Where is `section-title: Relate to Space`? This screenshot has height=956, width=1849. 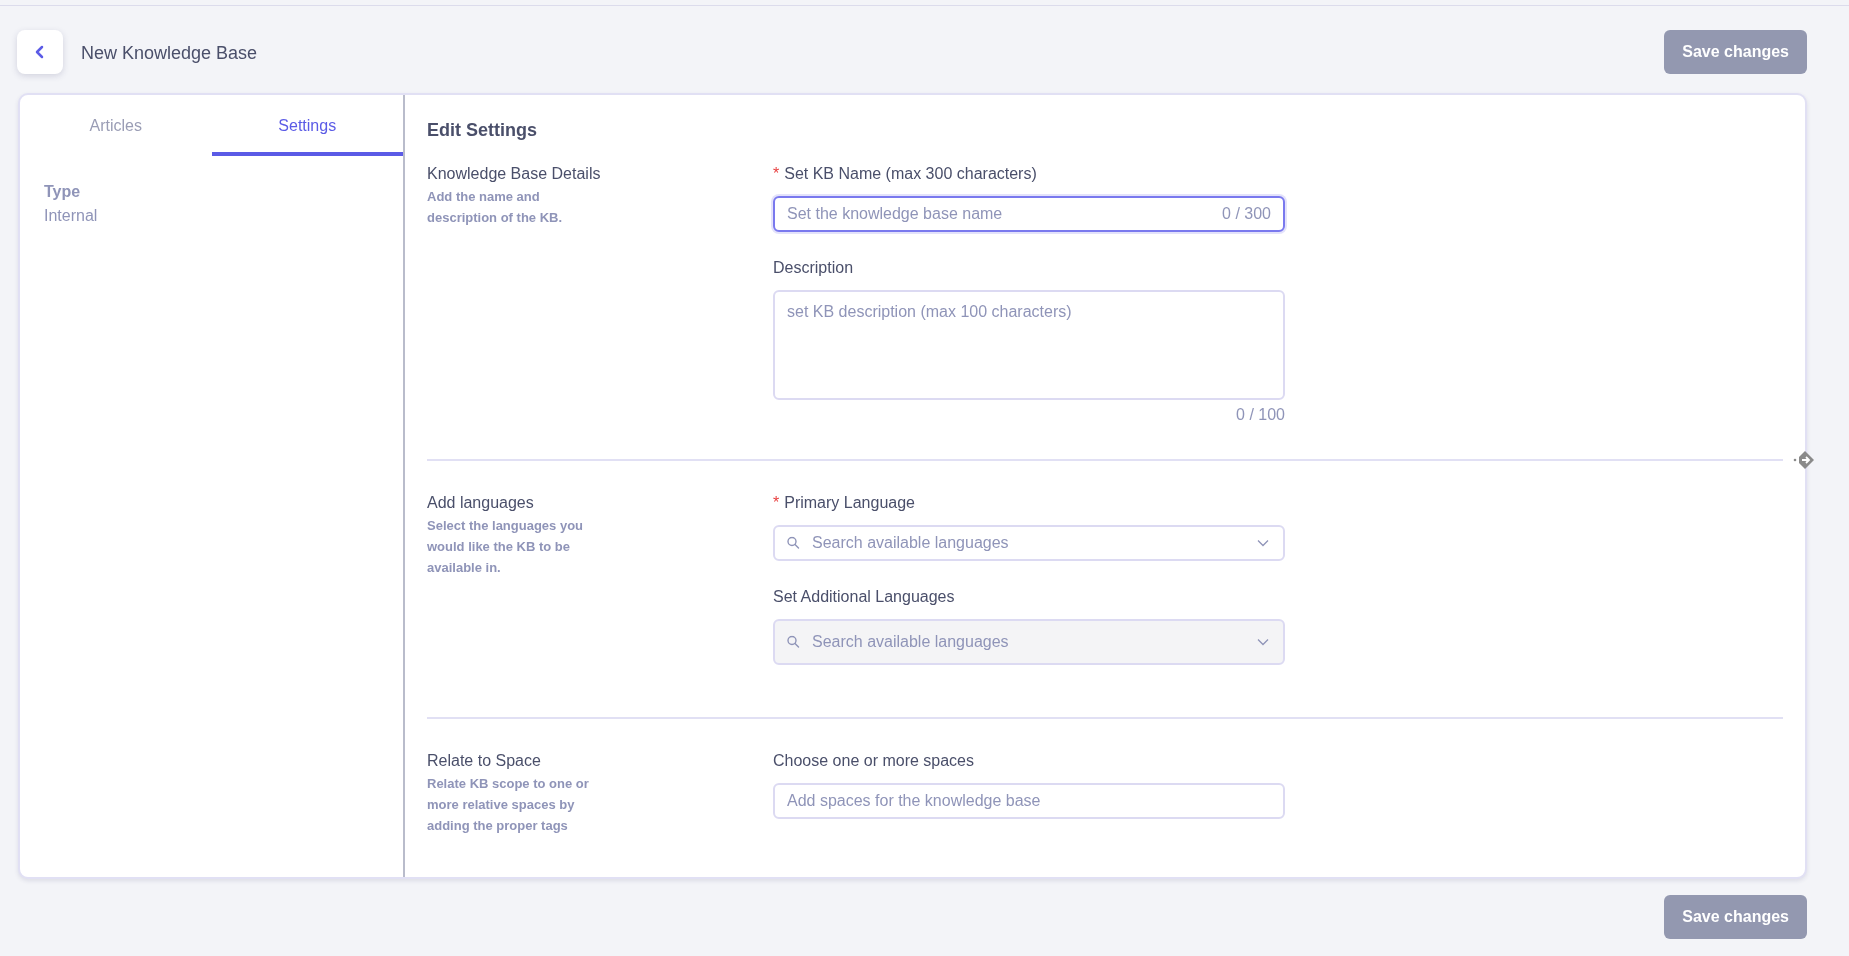
section-title: Relate to Space is located at coordinates (484, 761).